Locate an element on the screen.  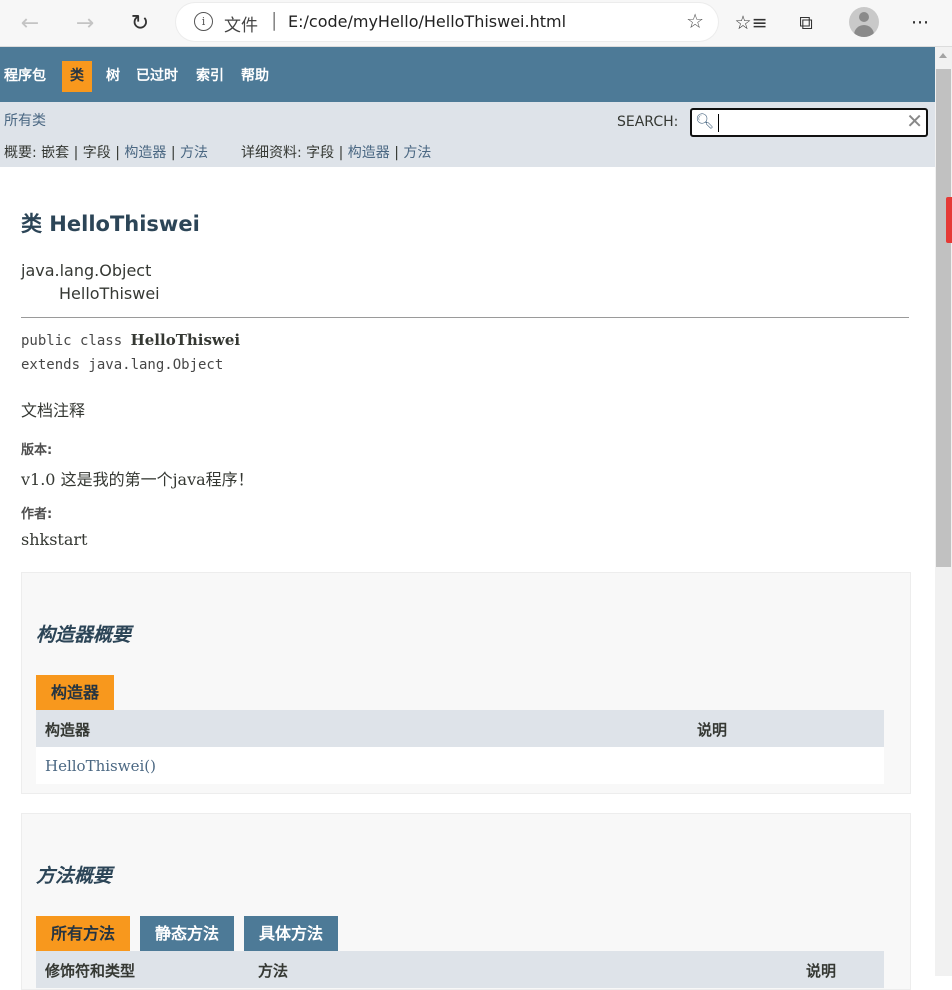
tab-constructors: 构造器 is located at coordinates (75, 692).